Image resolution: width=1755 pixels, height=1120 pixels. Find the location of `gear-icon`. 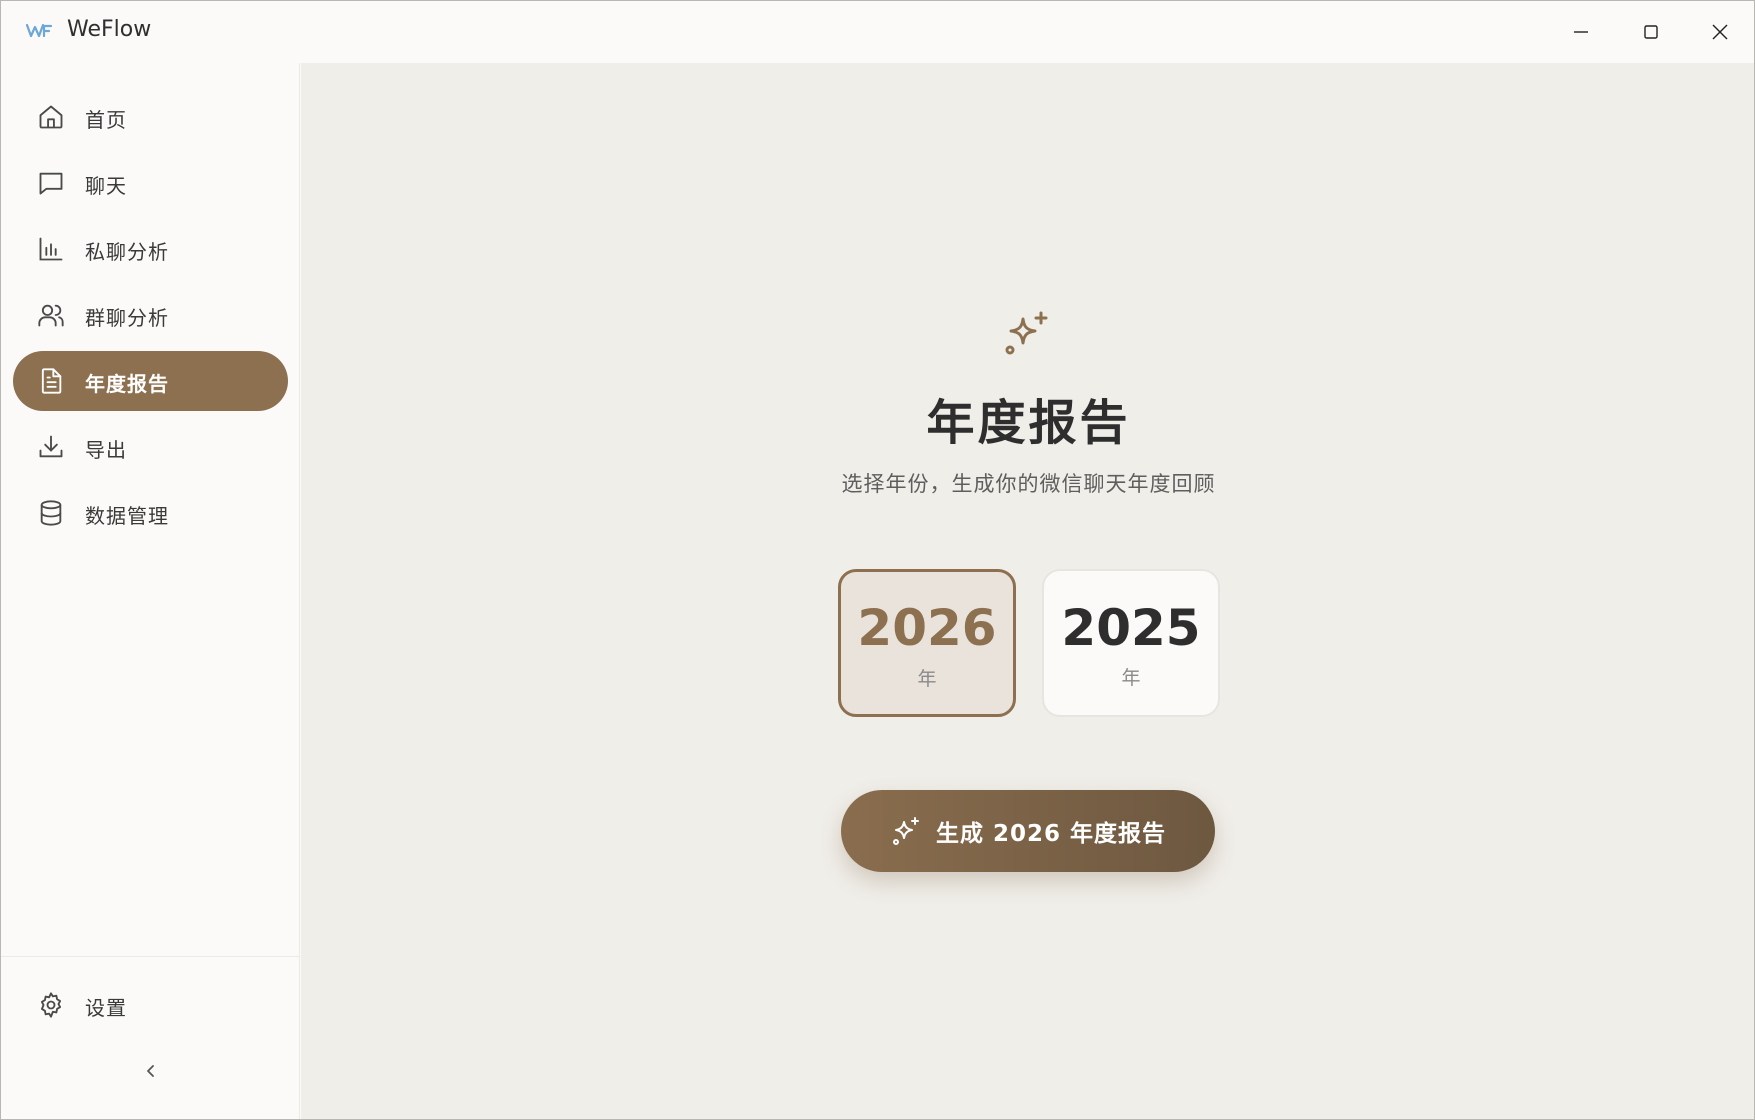

gear-icon is located at coordinates (51, 1005).